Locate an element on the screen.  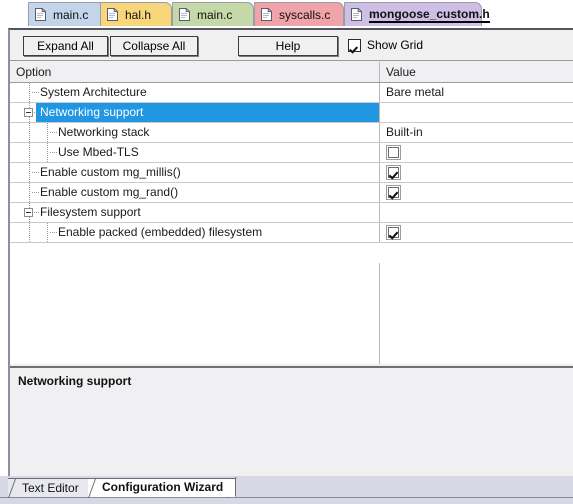
grid-row: Enable custom mg_rand() is located at coordinates (291, 193).